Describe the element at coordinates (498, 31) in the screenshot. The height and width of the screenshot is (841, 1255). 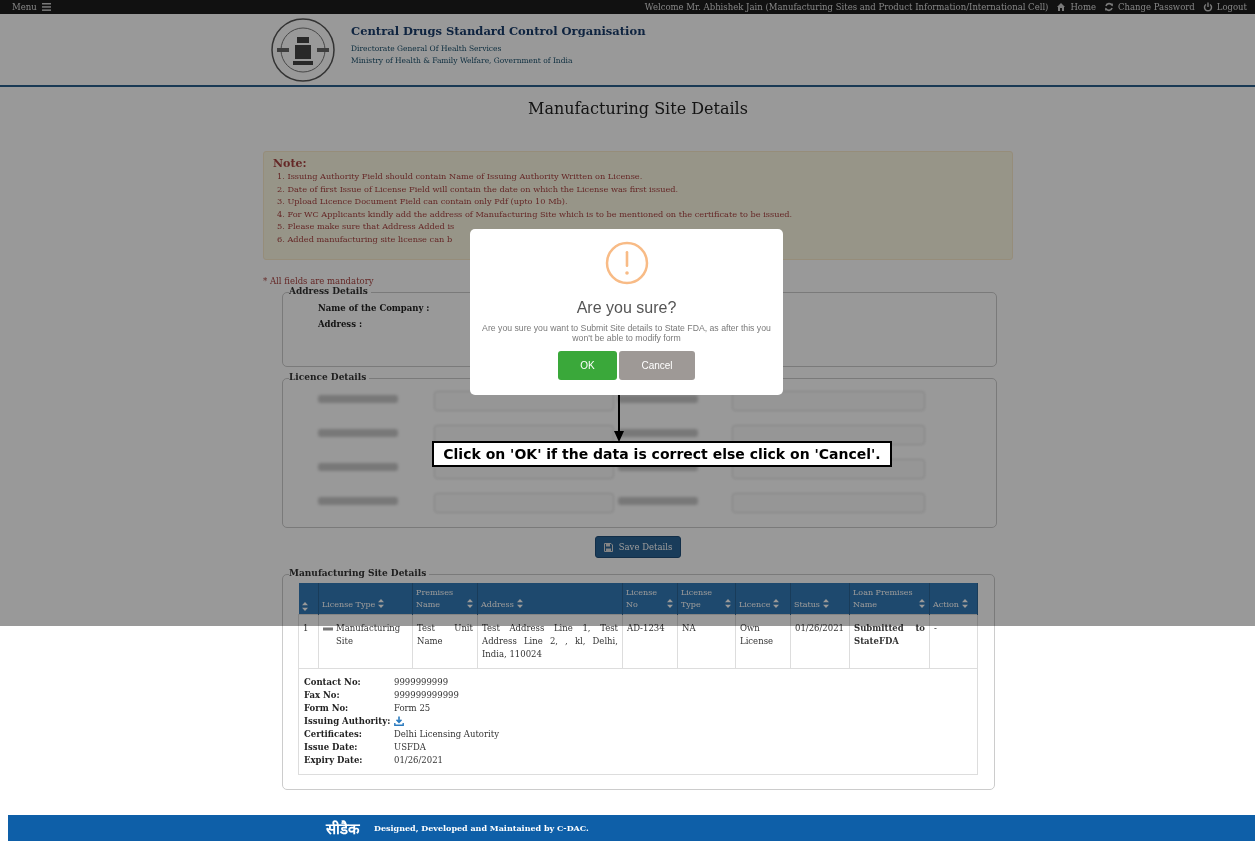
I see `organisation-name: Central Drugs Standard Control Organisation` at that location.